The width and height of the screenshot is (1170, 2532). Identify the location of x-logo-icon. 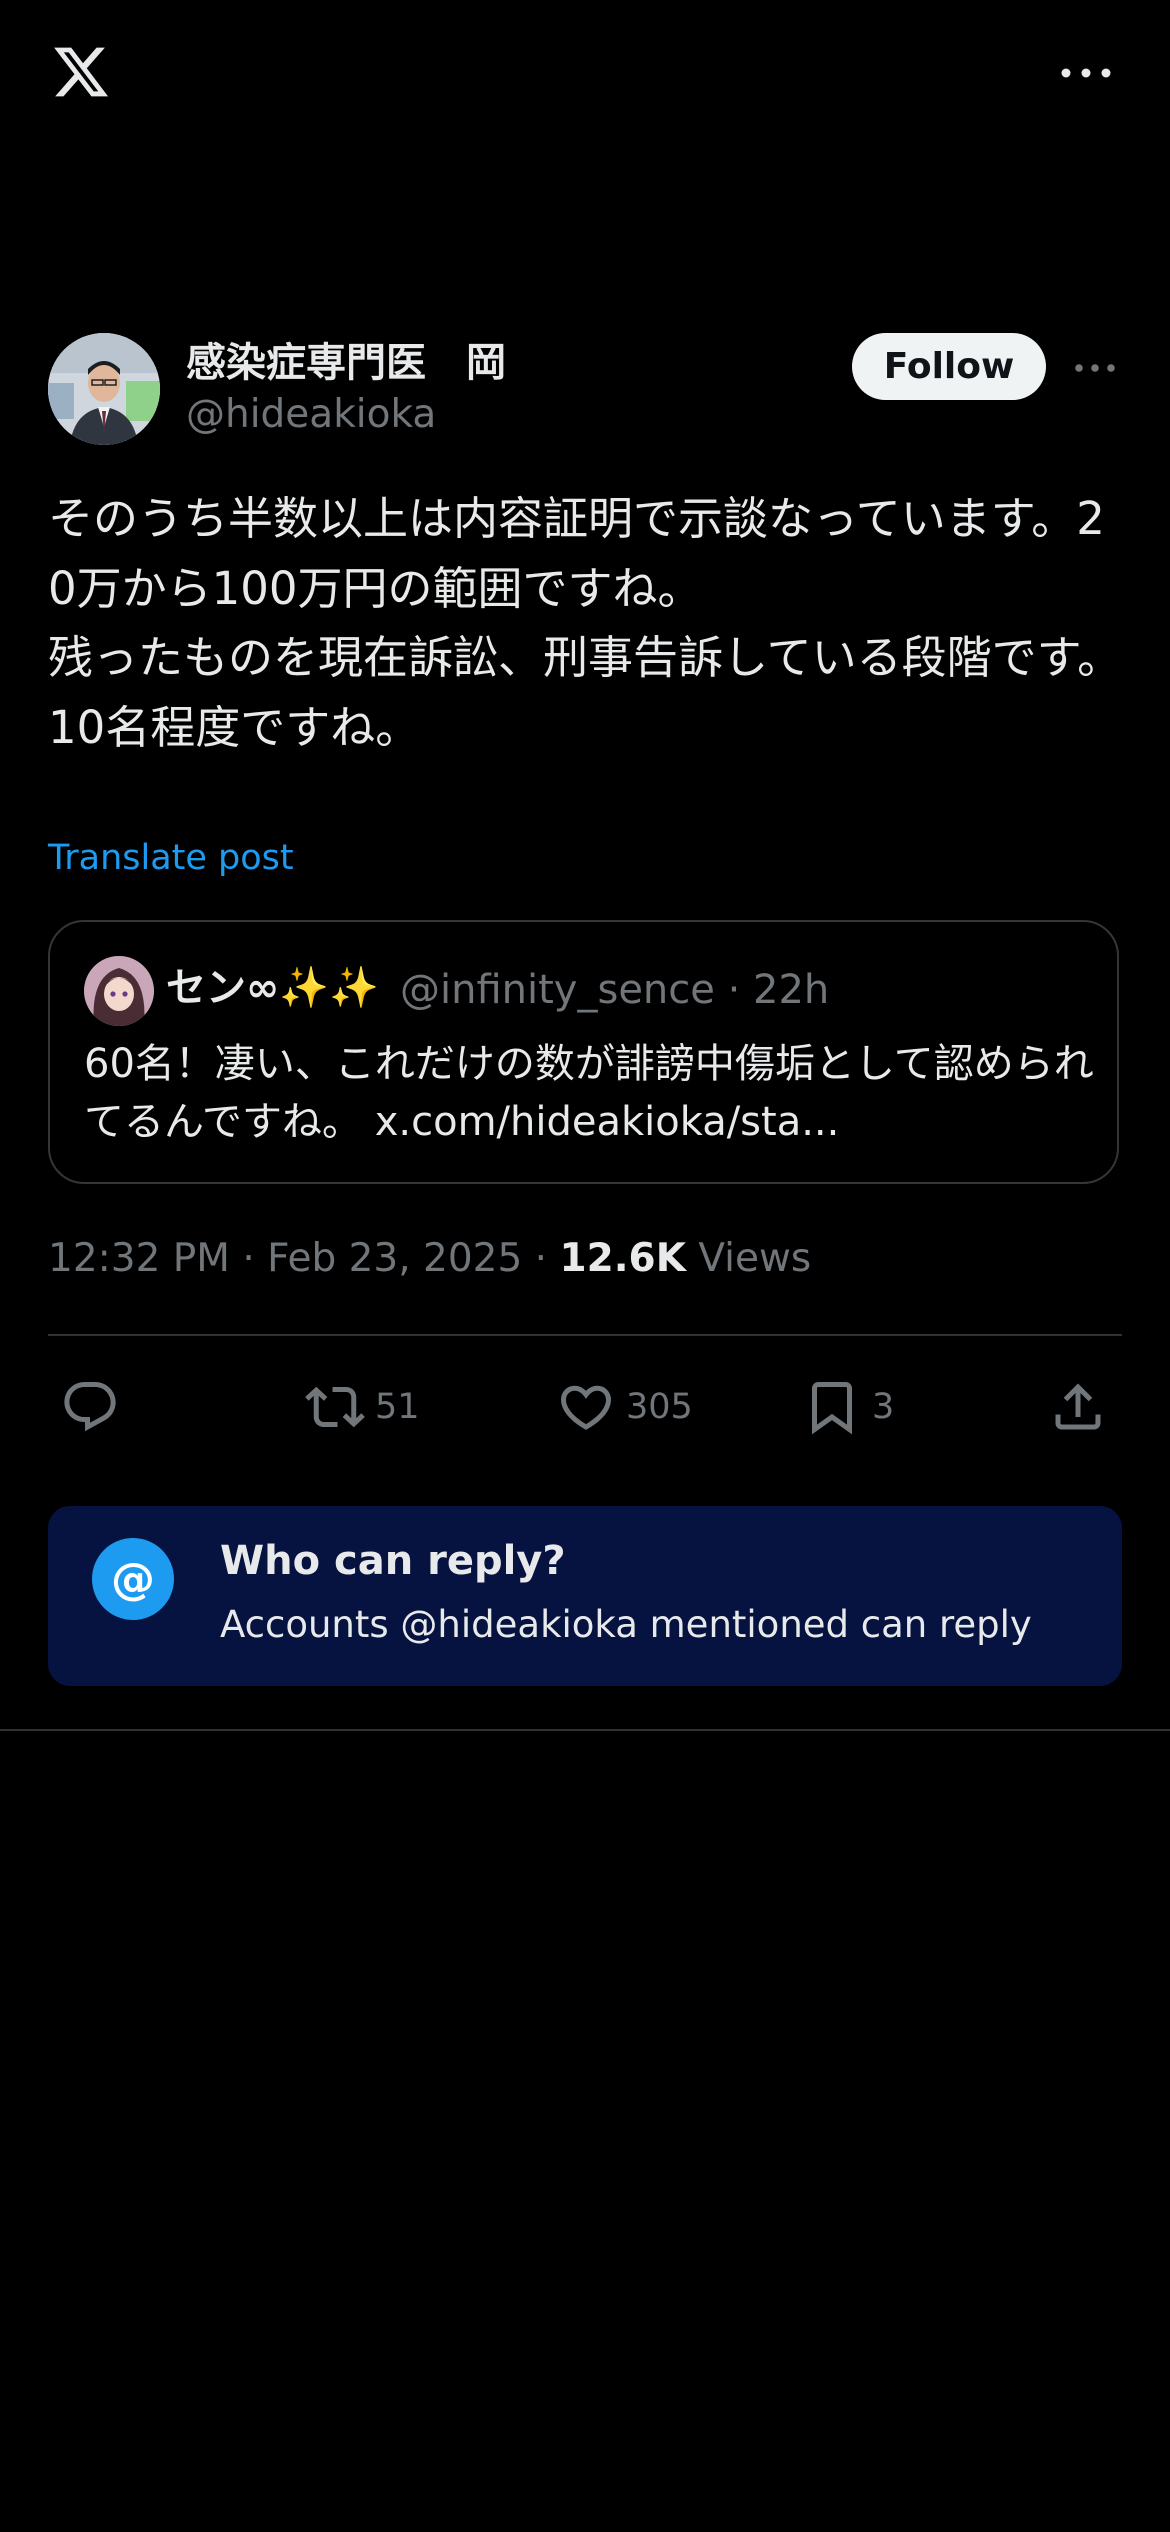
(81, 72).